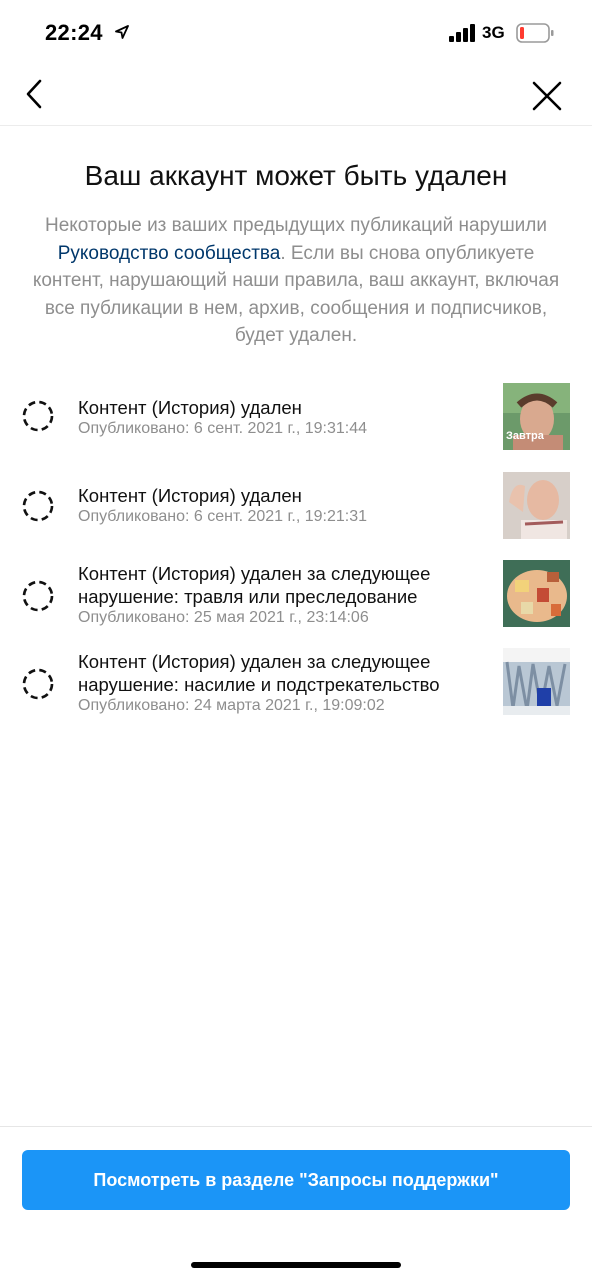  Describe the element at coordinates (74, 32) in the screenshot. I see `status-time: 22:24` at that location.